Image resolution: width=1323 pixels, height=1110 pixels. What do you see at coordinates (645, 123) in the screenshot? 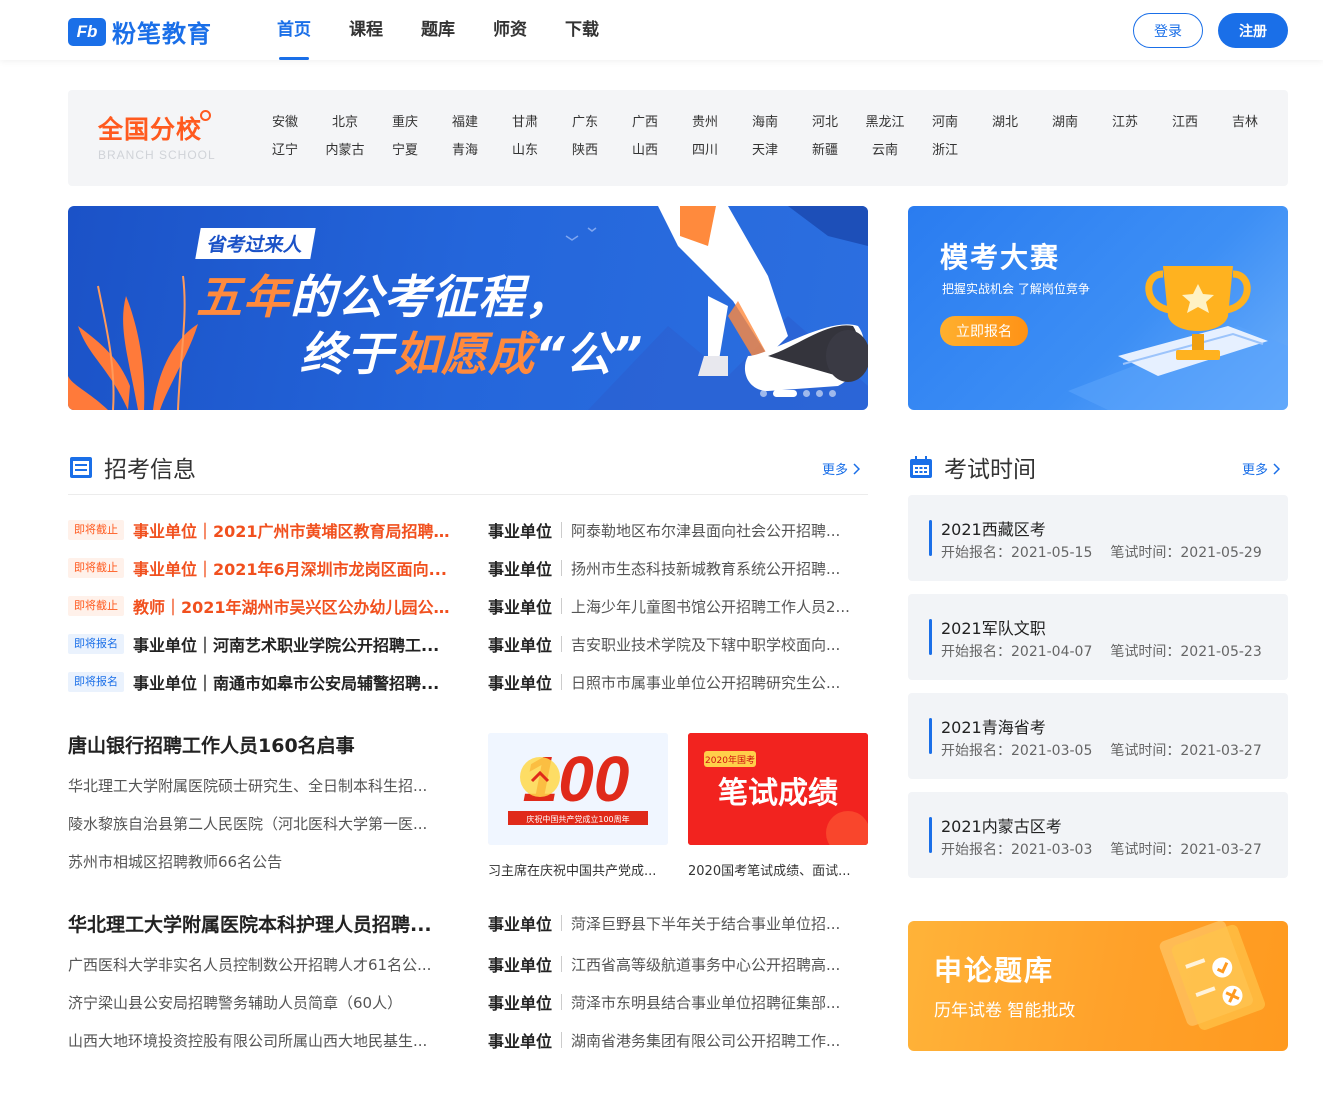
I see `province-link: 广西` at bounding box center [645, 123].